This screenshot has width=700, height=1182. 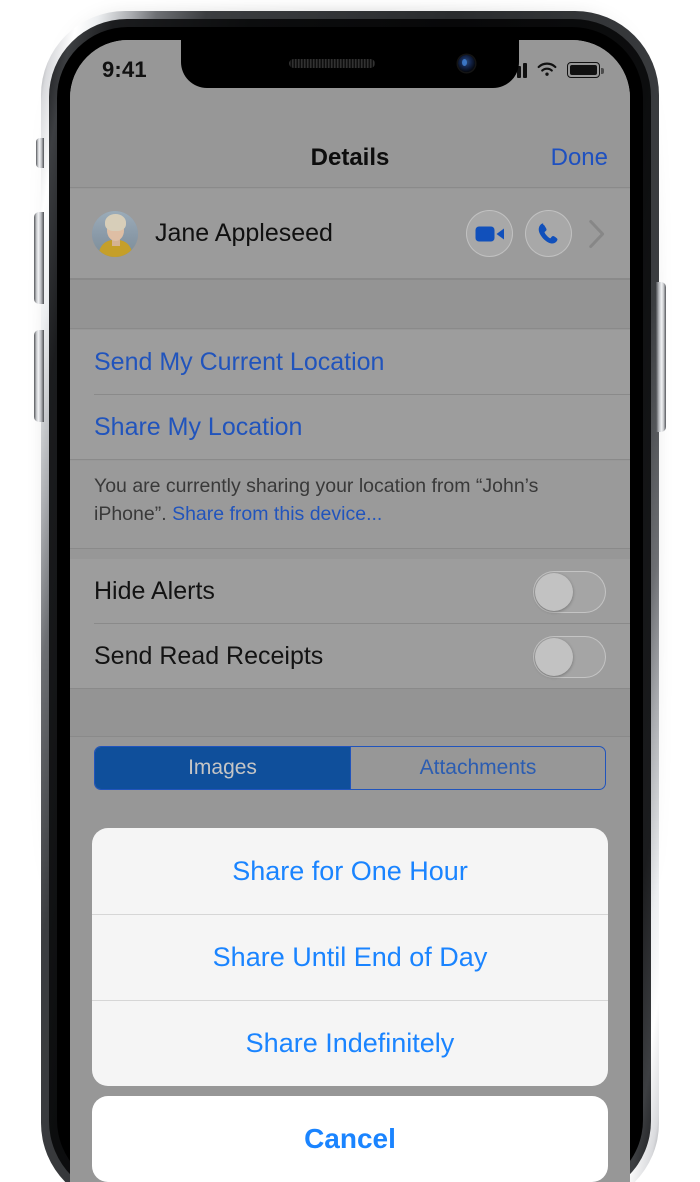 What do you see at coordinates (39, 376) in the screenshot?
I see `volume-down-button` at bounding box center [39, 376].